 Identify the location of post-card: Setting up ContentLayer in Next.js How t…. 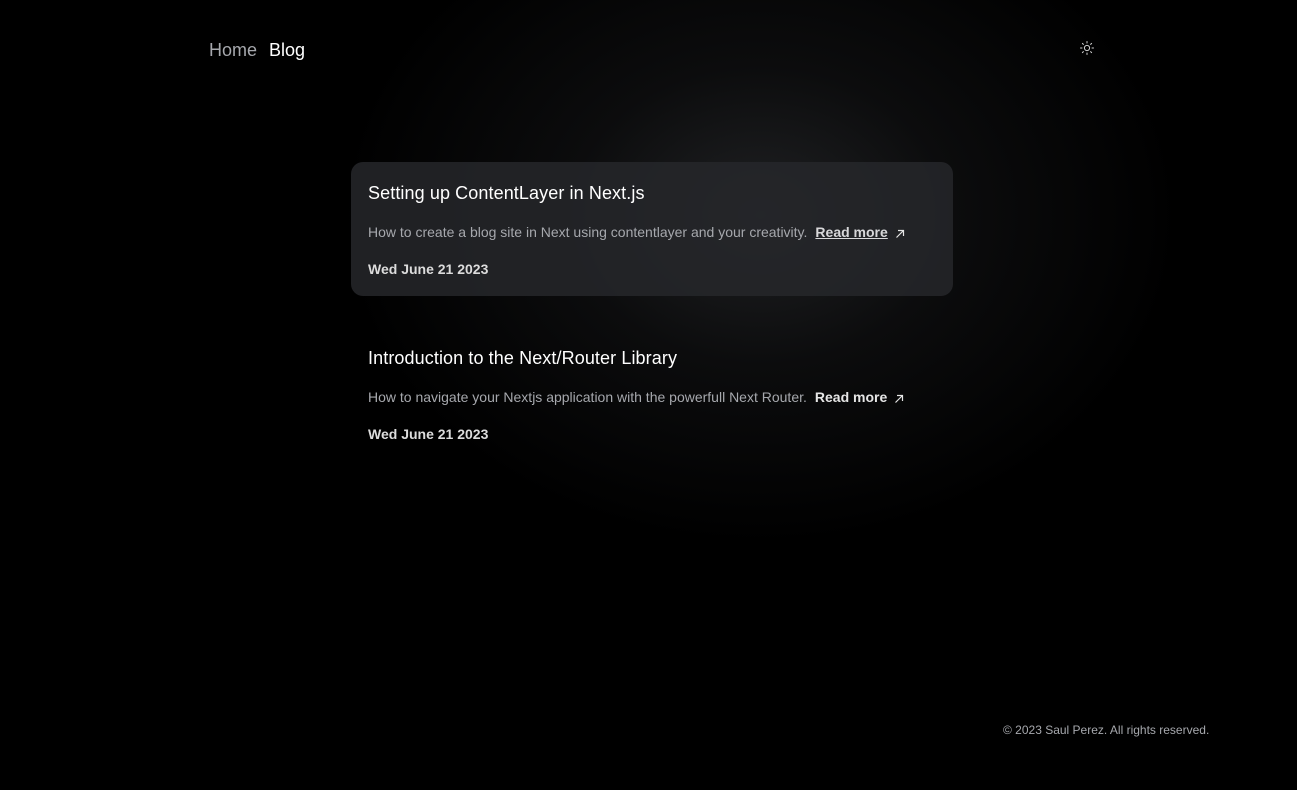
(652, 229).